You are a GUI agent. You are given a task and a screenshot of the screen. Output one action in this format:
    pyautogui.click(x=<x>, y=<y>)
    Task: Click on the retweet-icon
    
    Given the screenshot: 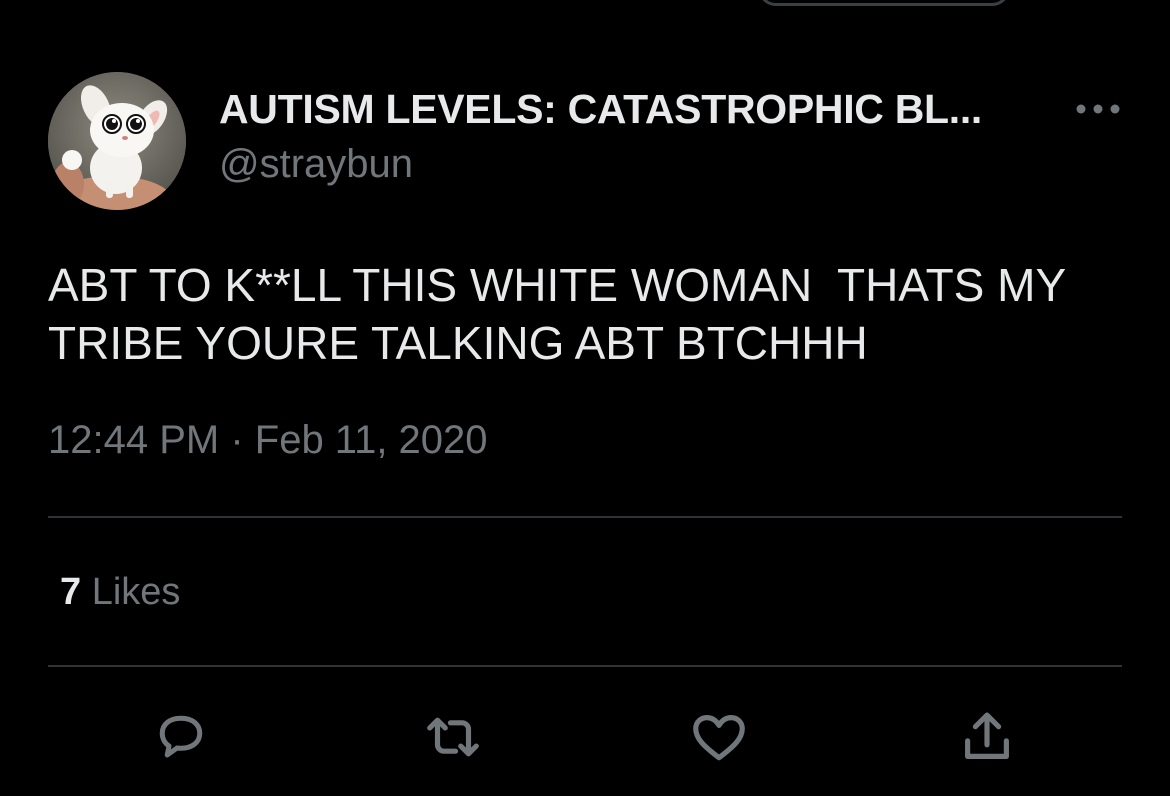 What is the action you would take?
    pyautogui.click(x=453, y=737)
    